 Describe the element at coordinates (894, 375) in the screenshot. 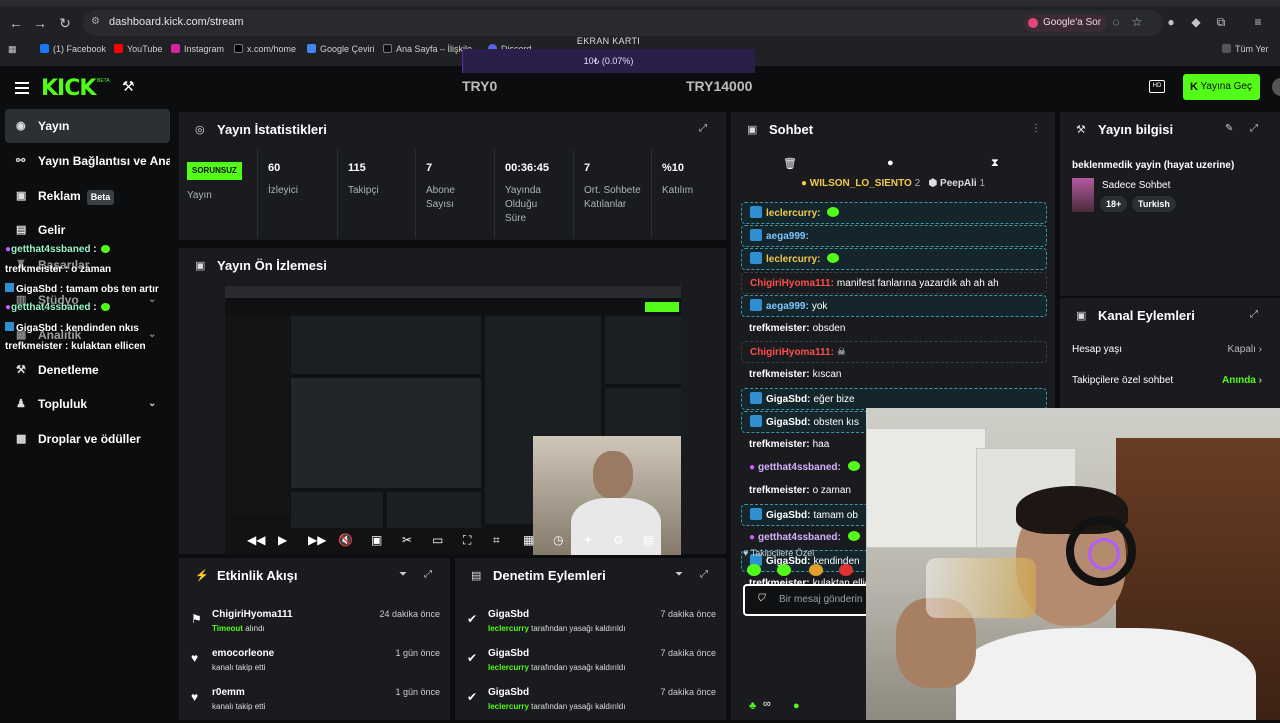

I see `chat-message: trefkmeister:kıscan` at that location.